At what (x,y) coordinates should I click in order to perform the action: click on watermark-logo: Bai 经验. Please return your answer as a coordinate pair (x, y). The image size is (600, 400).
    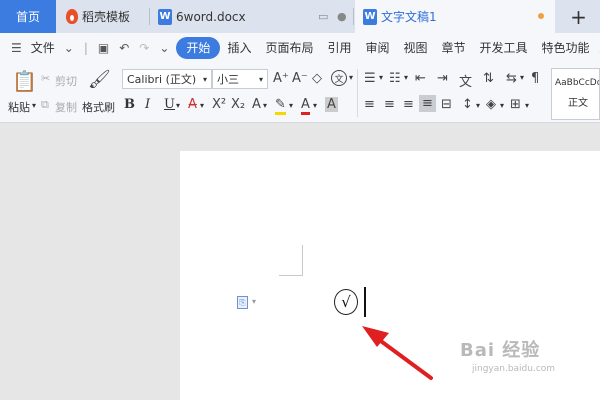
    Looking at the image, I should click on (500, 350).